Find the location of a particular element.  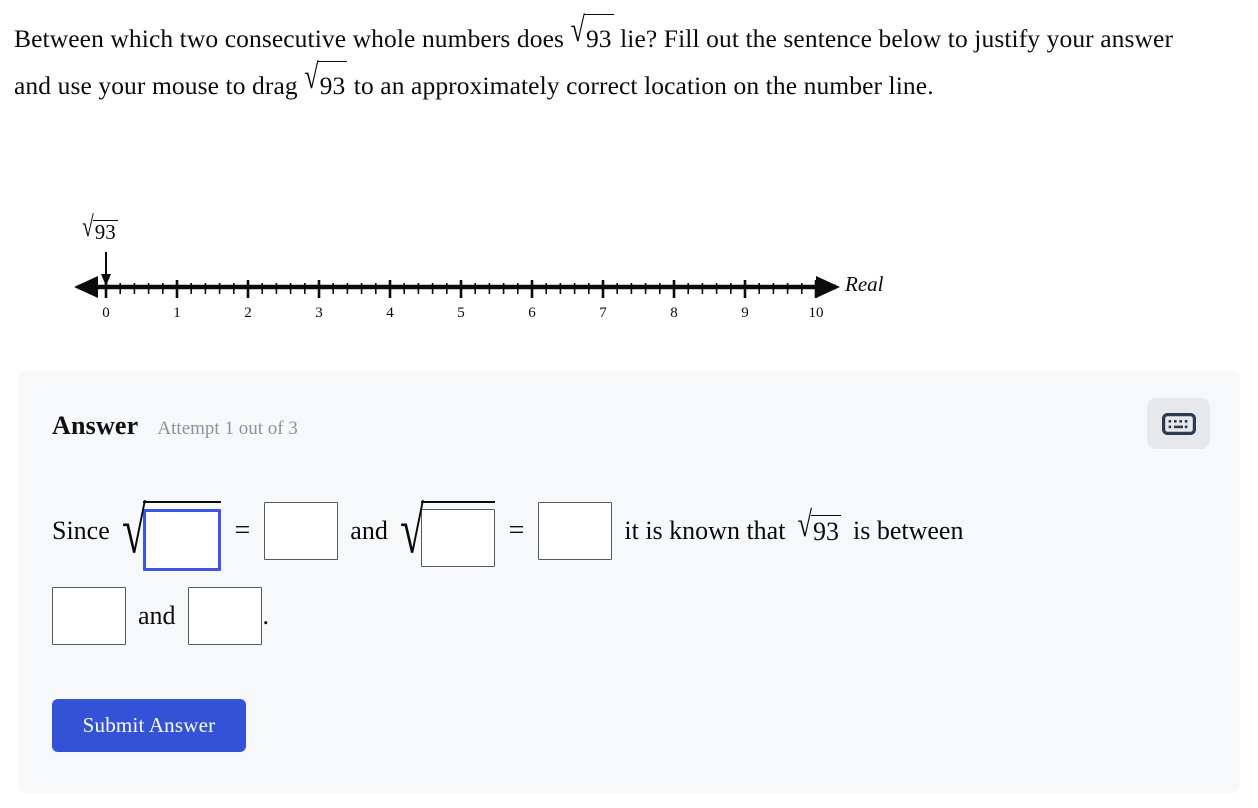

tick-label: 10 is located at coordinates (816, 313).